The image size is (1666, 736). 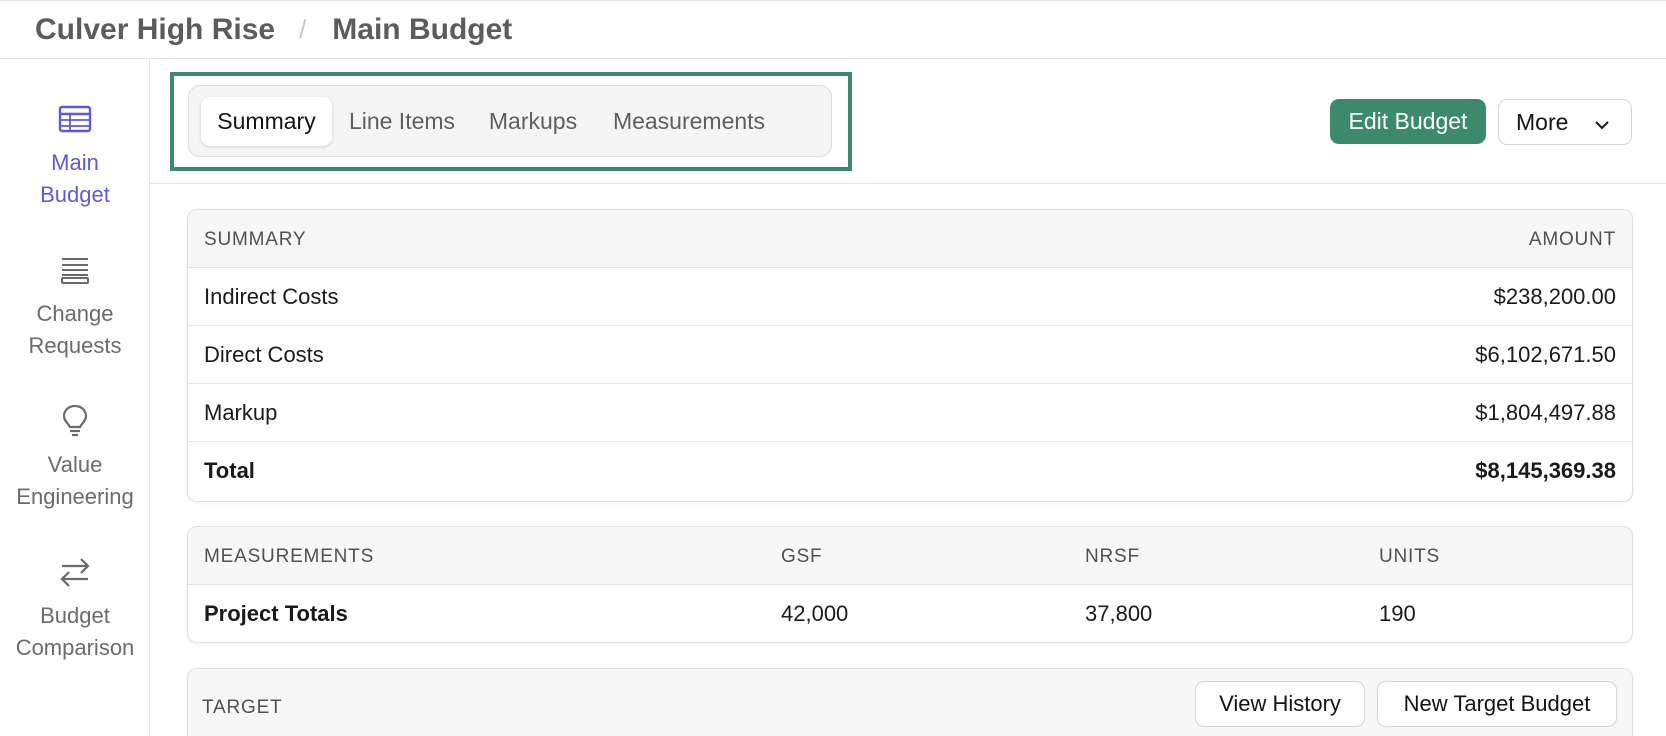 I want to click on tab-measurements: Measurements, so click(x=689, y=121).